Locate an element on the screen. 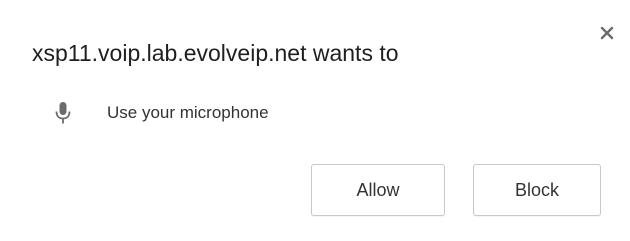 Image resolution: width=630 pixels, height=241 pixels. close-icon is located at coordinates (607, 33).